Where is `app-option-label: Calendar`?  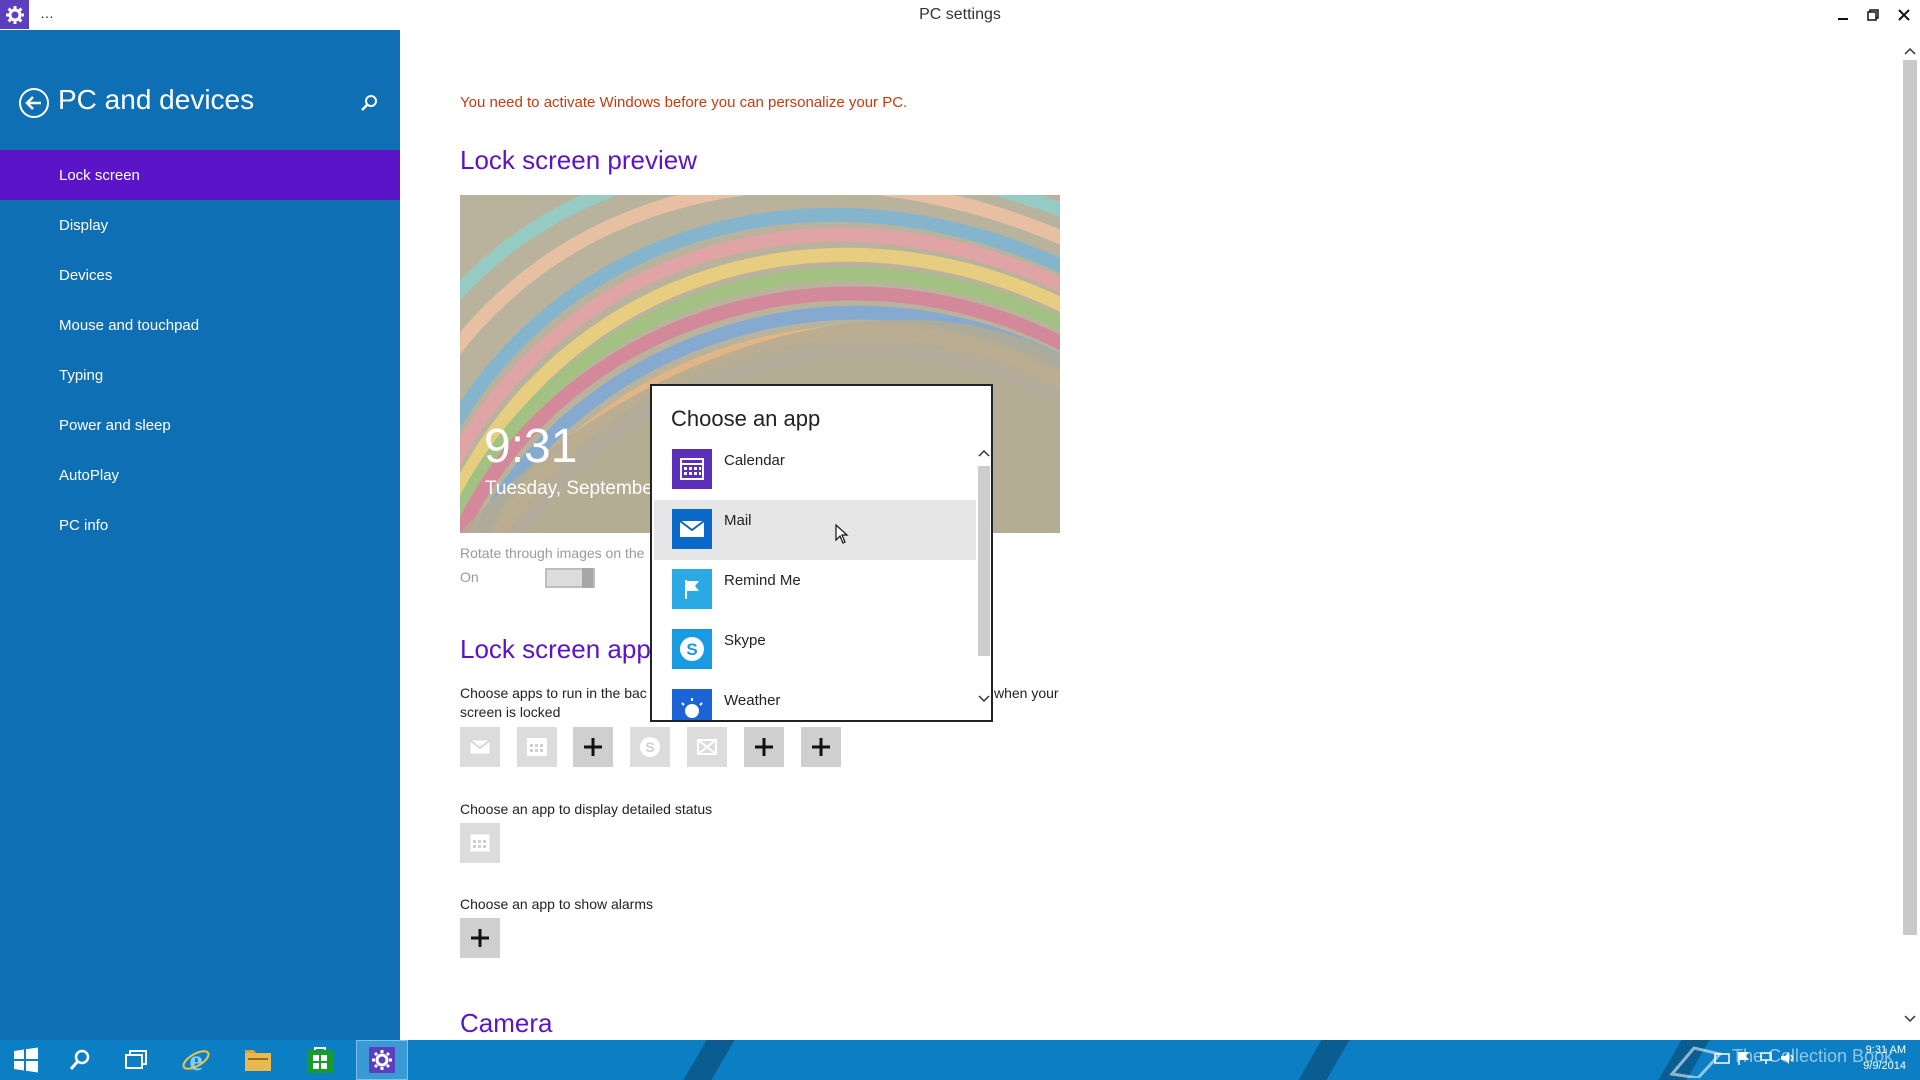
app-option-label: Calendar is located at coordinates (754, 460).